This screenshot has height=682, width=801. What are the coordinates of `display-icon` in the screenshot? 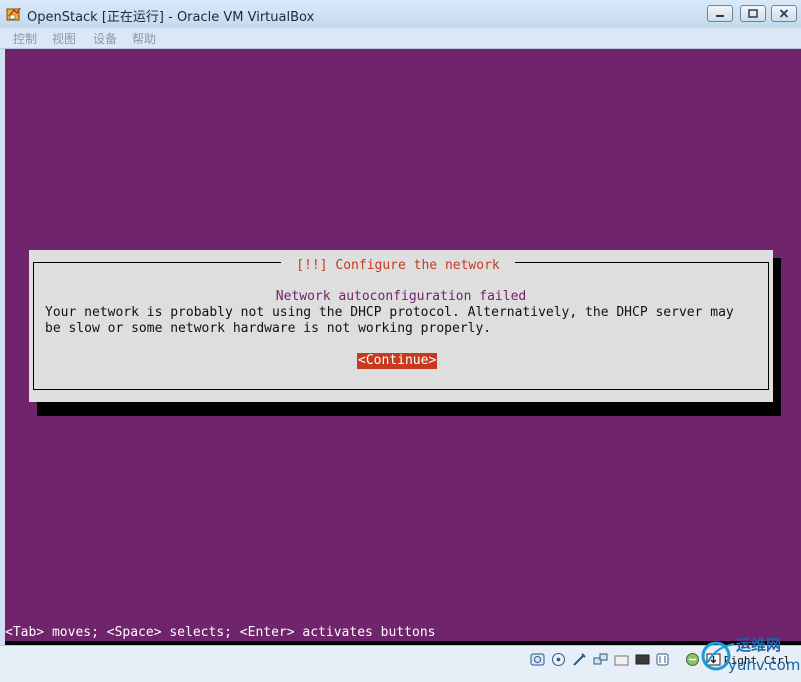 It's located at (642, 659).